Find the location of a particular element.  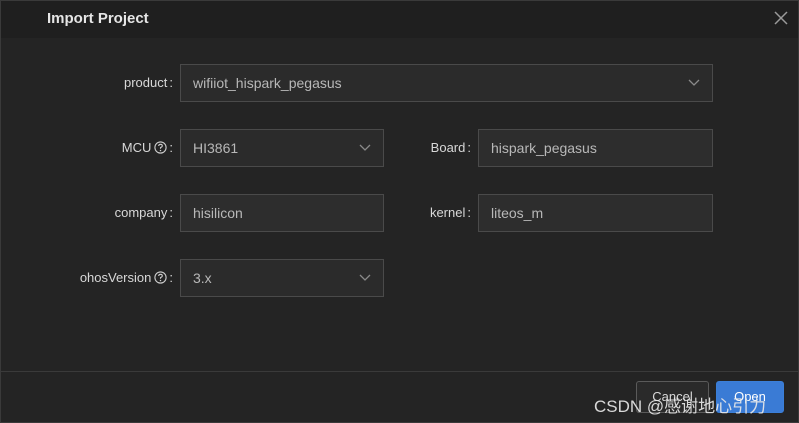

open-button: Open is located at coordinates (750, 397).